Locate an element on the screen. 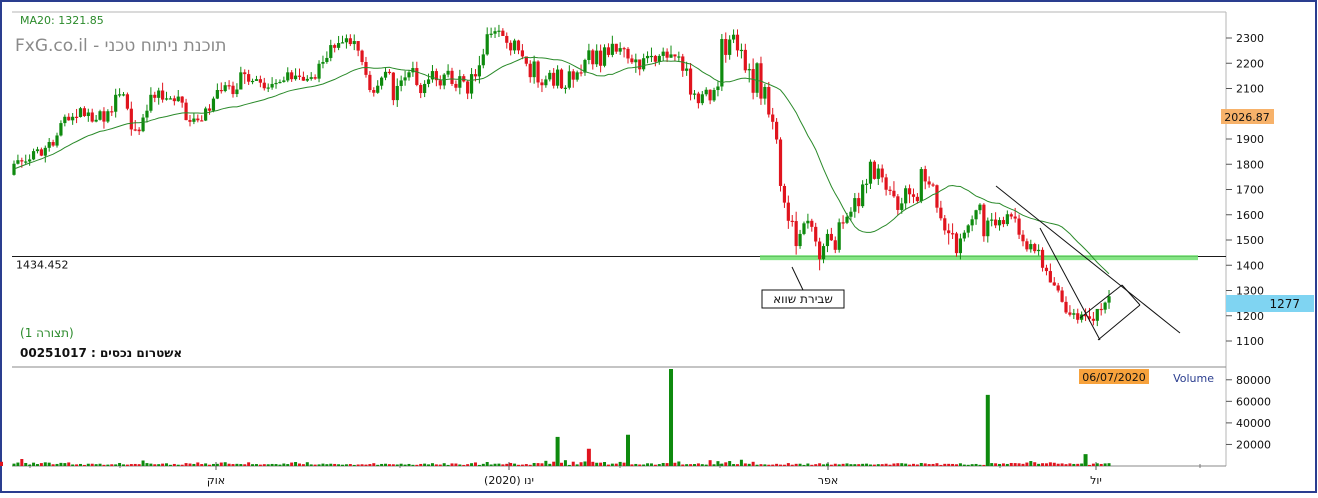 The image size is (1318, 498). volume-tick-label: 80000 is located at coordinates (1253, 380).